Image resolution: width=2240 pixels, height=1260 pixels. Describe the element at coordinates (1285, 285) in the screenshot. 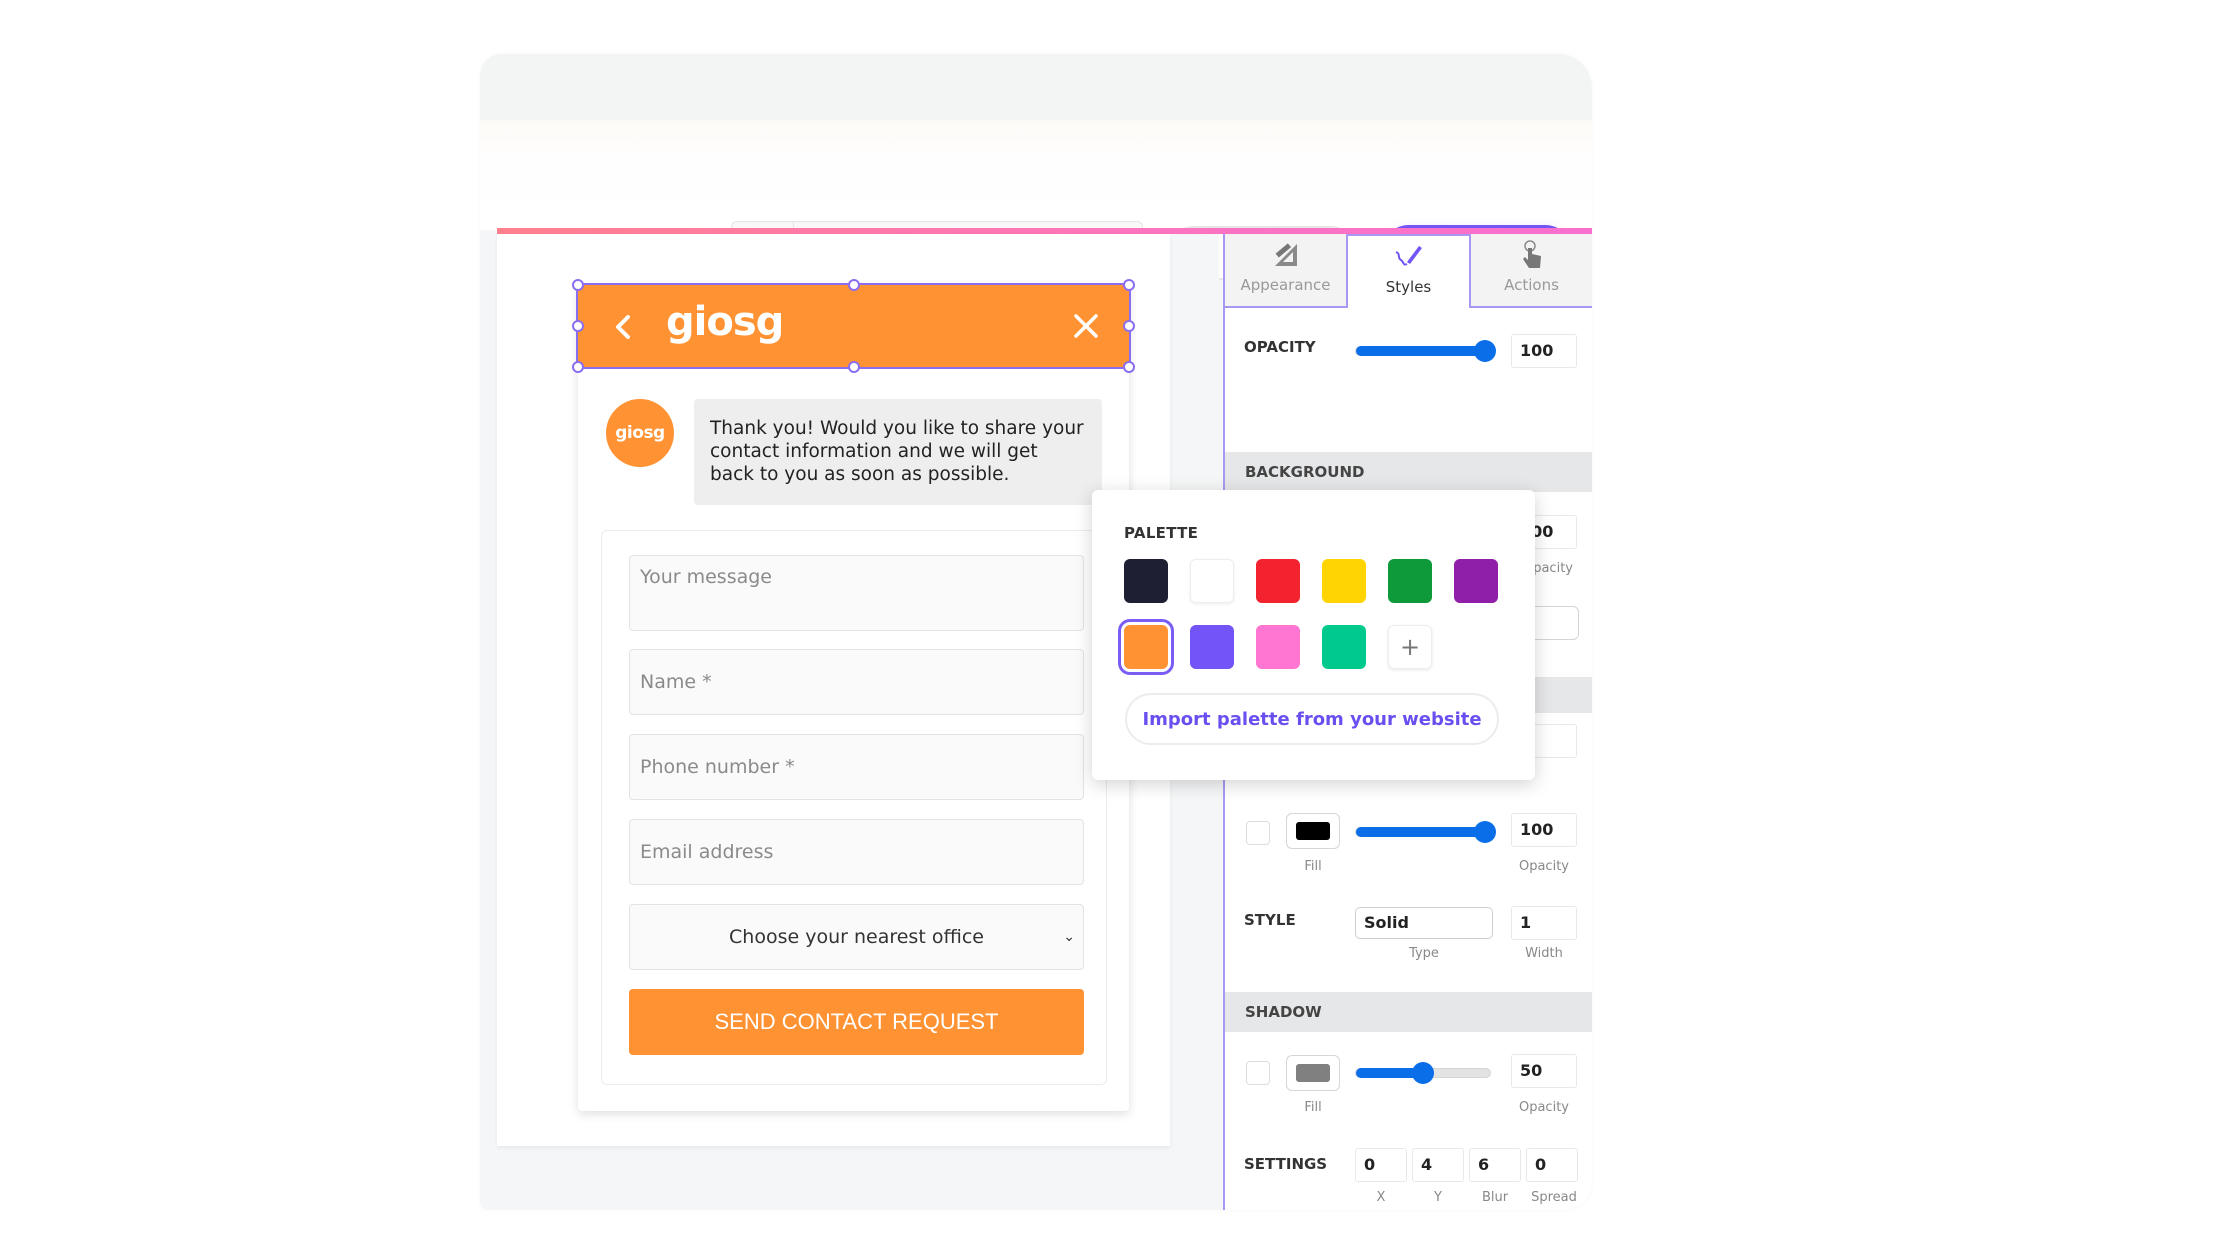

I see `tab-label: Appearance` at that location.